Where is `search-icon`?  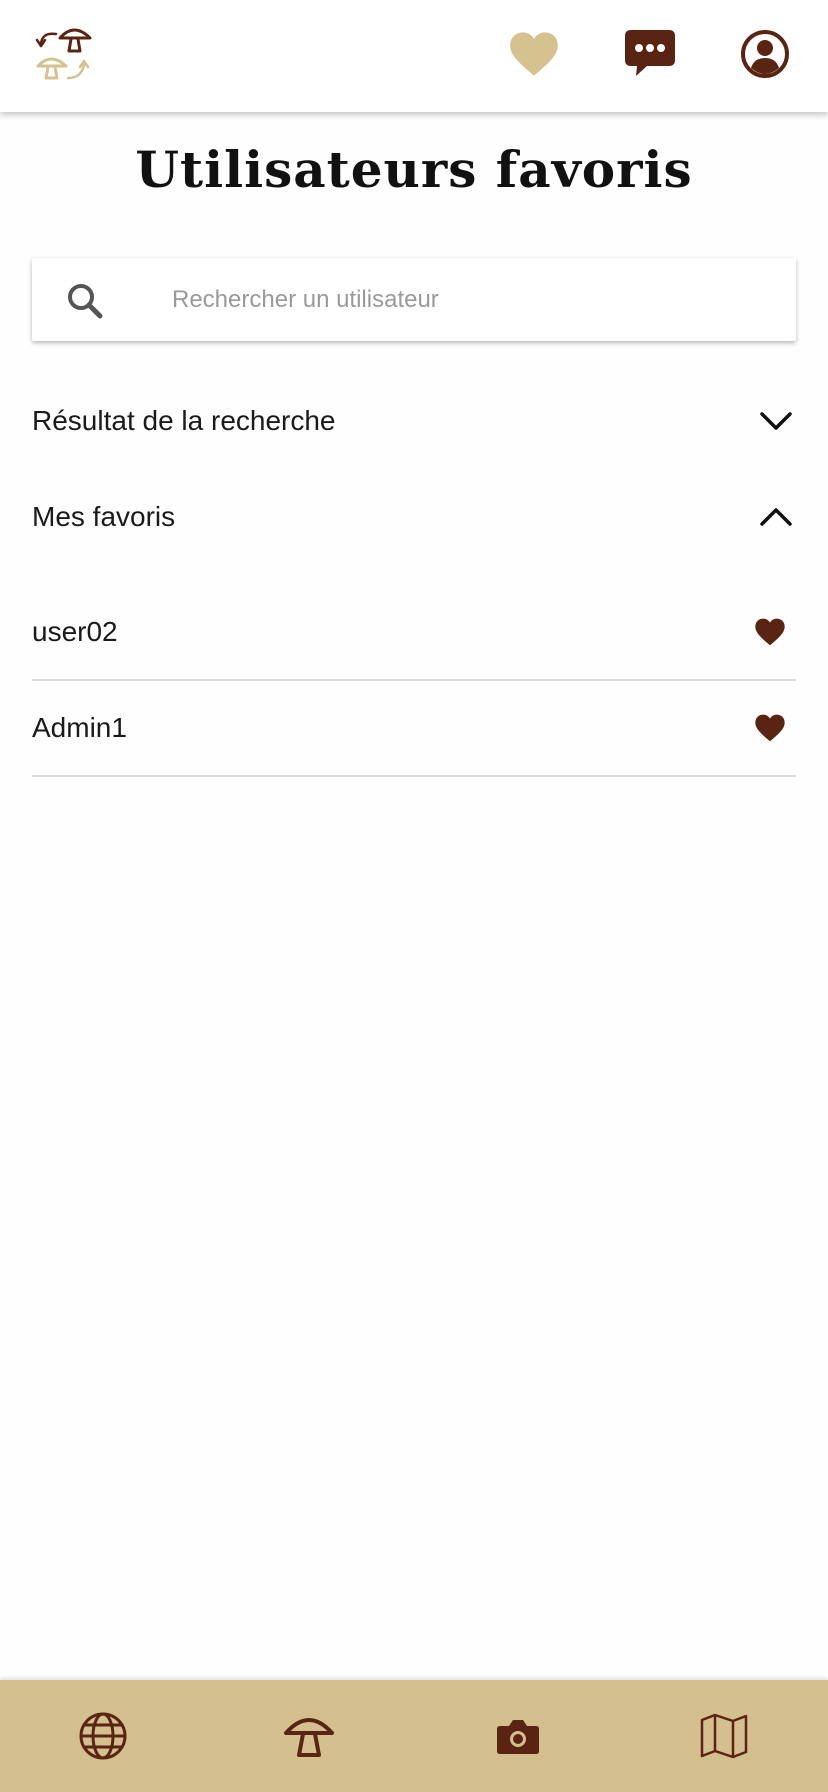
search-icon is located at coordinates (85, 301).